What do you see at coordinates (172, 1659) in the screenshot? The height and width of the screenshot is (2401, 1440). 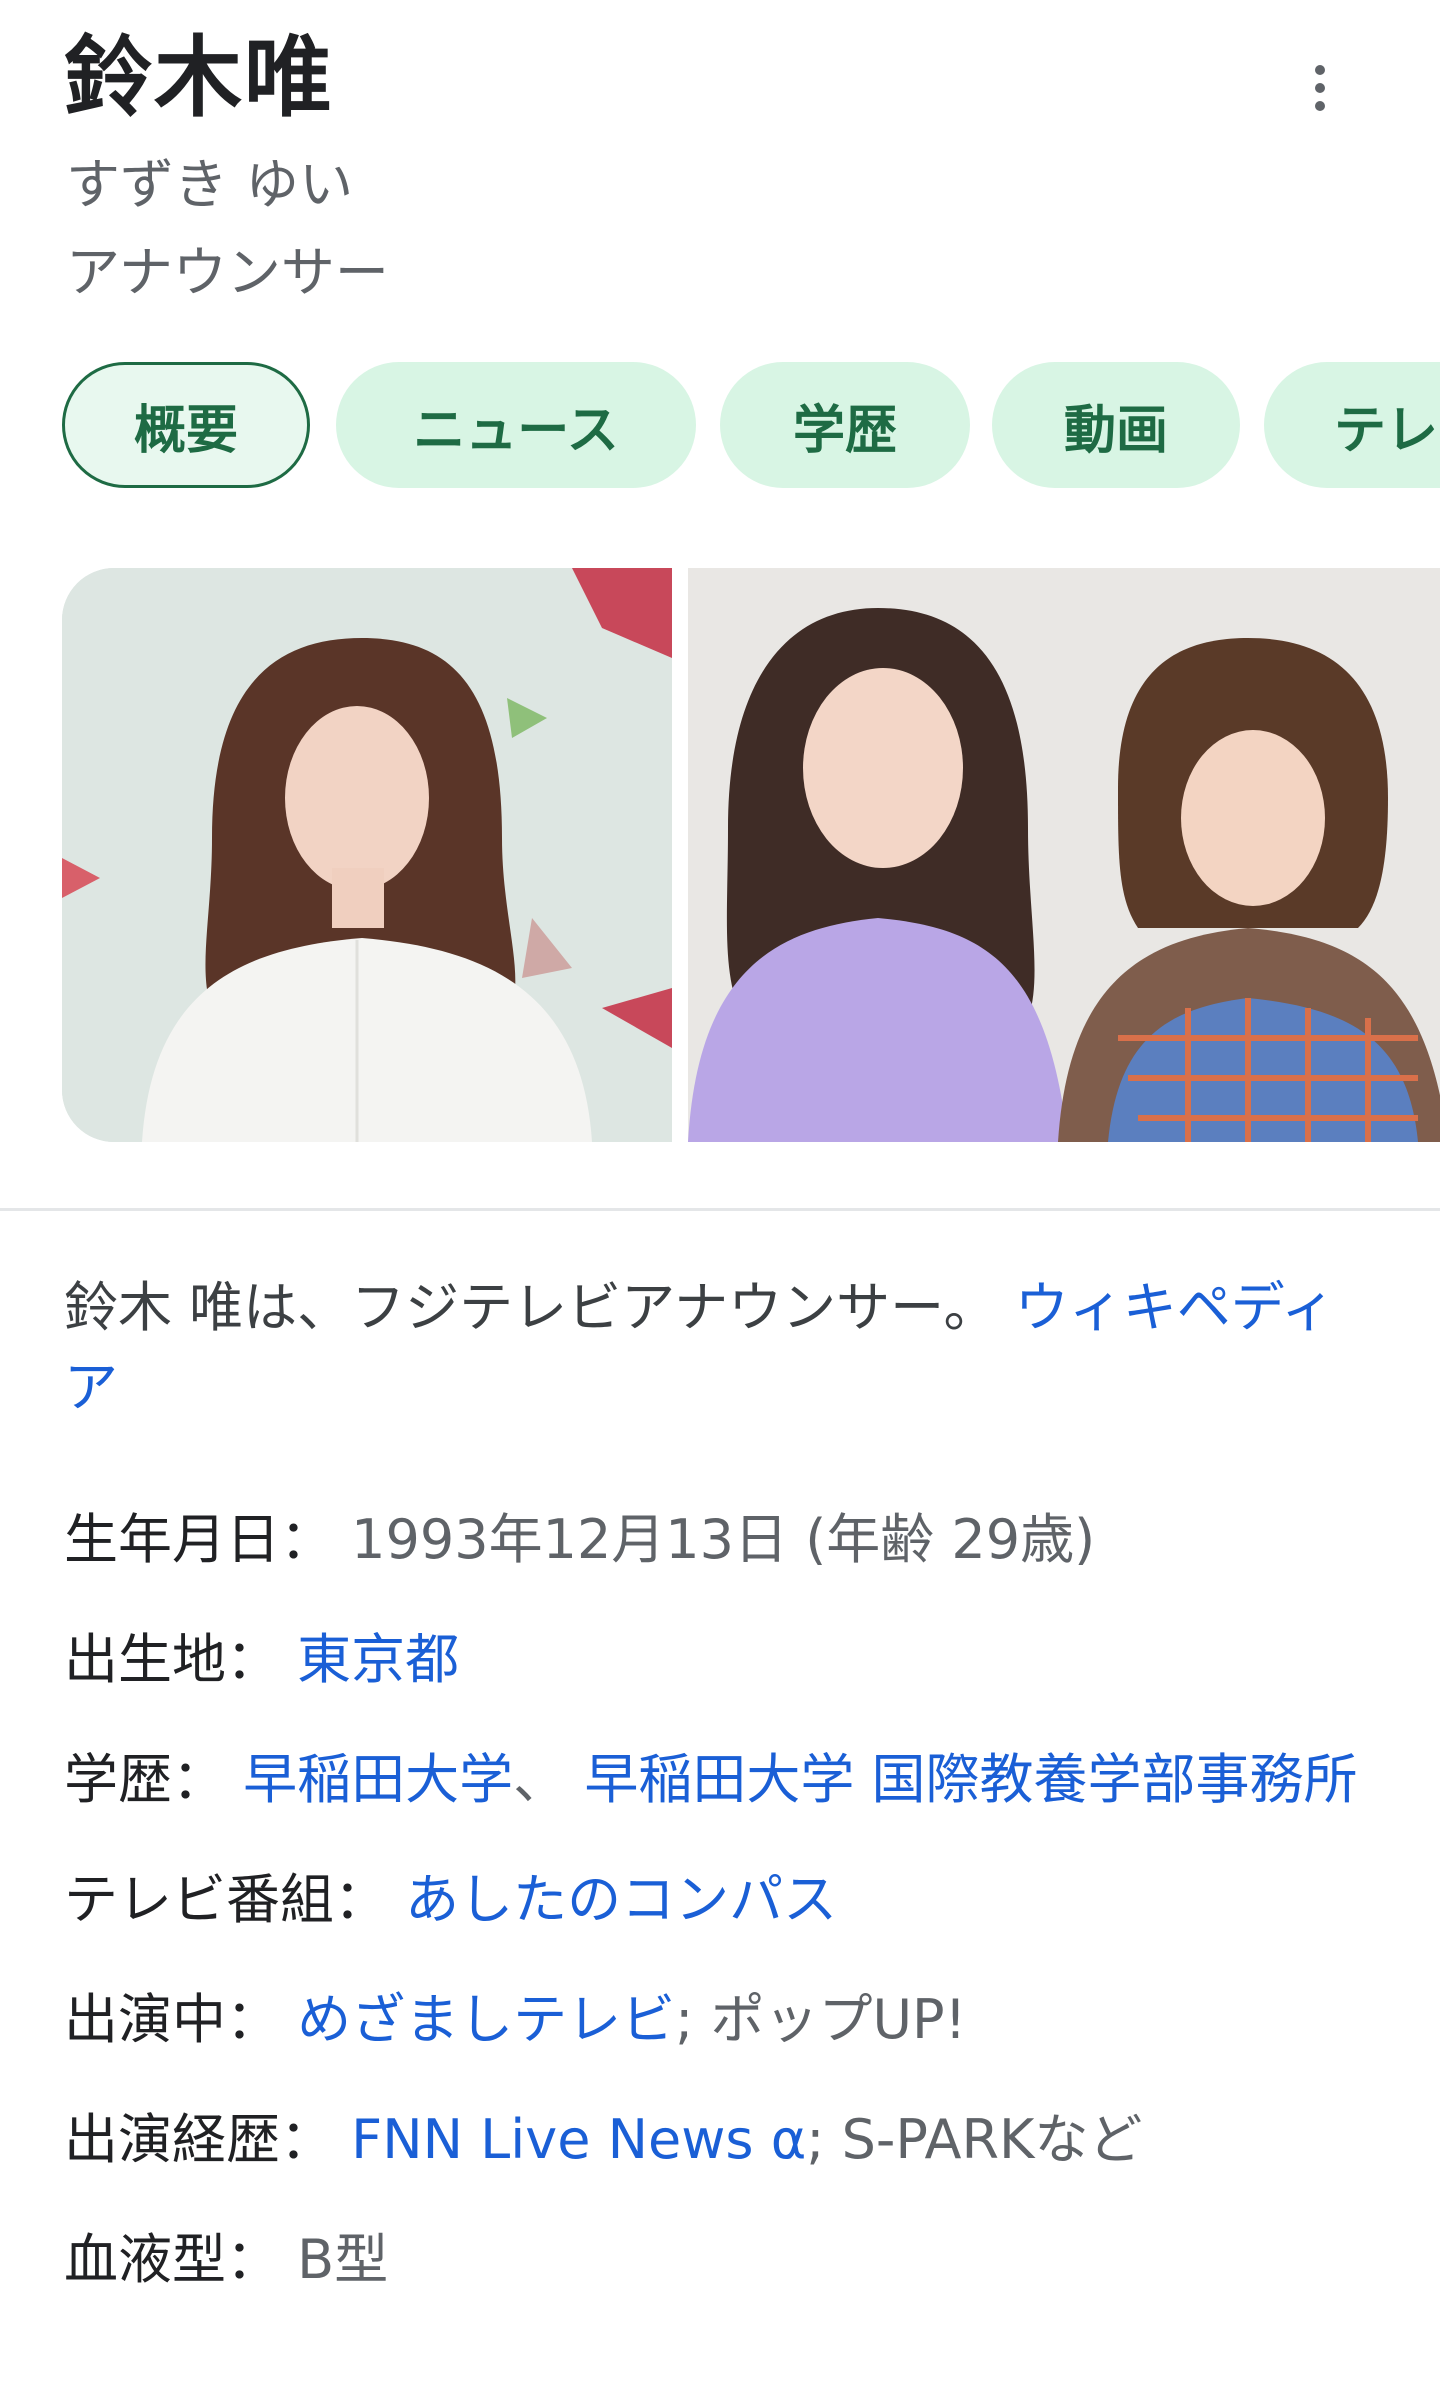 I see `fact-label: 出生地：` at bounding box center [172, 1659].